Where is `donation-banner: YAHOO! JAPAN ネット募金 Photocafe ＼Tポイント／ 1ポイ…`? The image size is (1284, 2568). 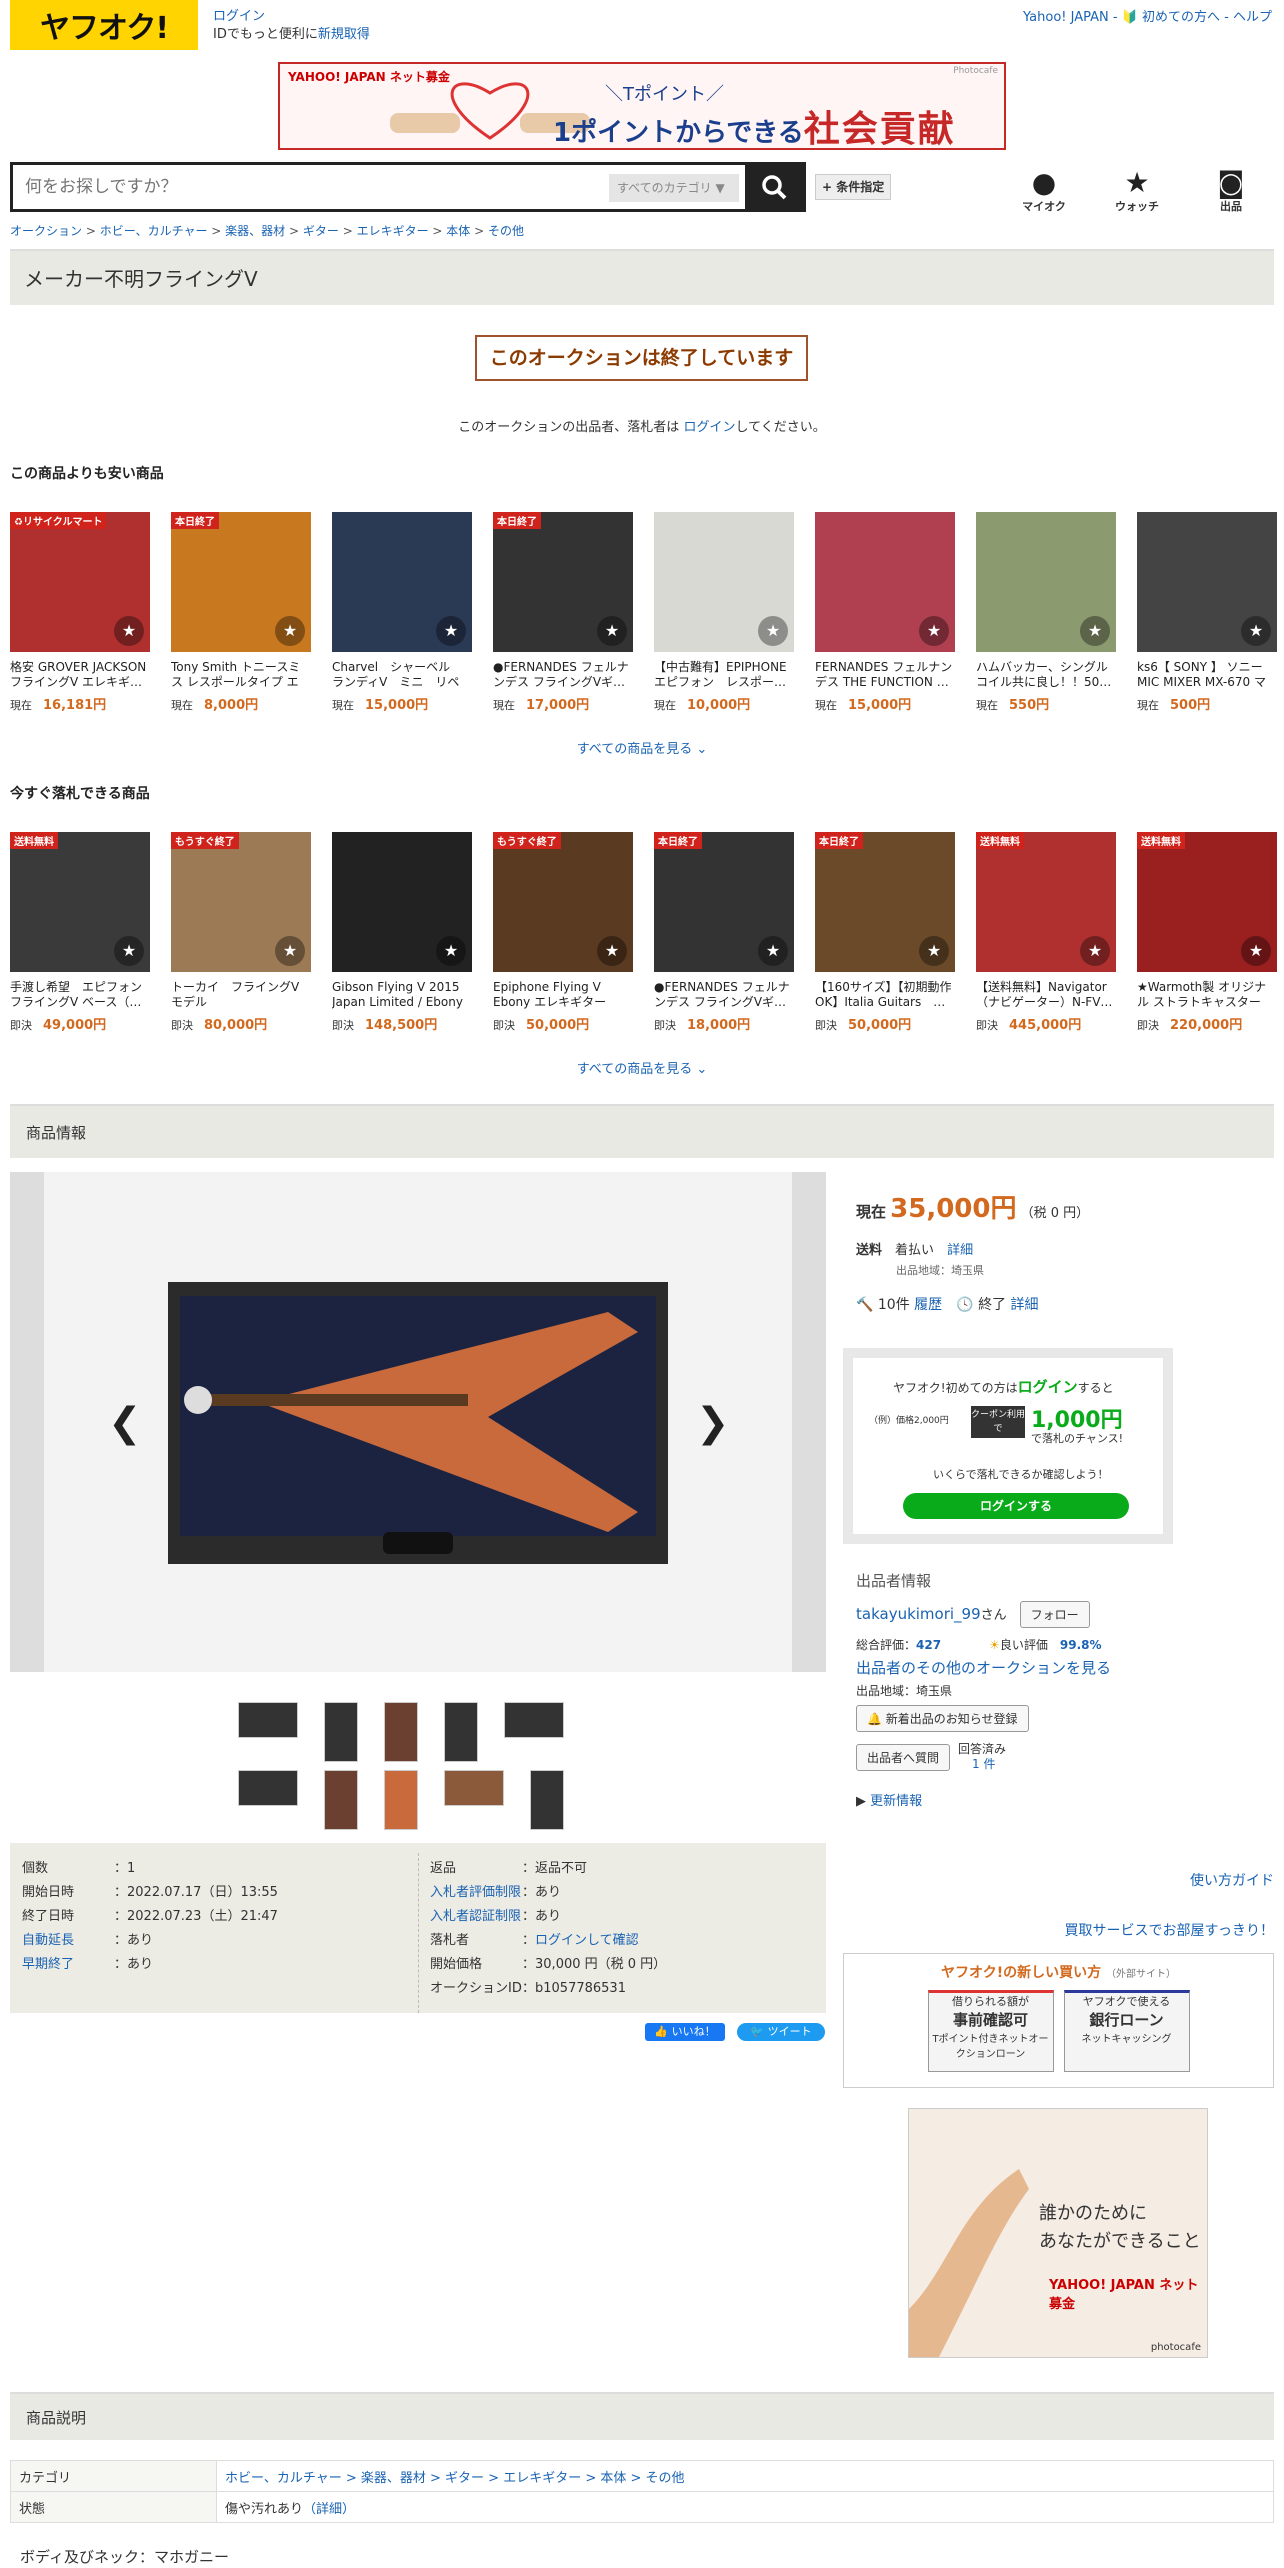
donation-banner: YAHOO! JAPAN ネット募金 Photocafe ＼Tポイント／ 1ポイ… is located at coordinates (642, 106).